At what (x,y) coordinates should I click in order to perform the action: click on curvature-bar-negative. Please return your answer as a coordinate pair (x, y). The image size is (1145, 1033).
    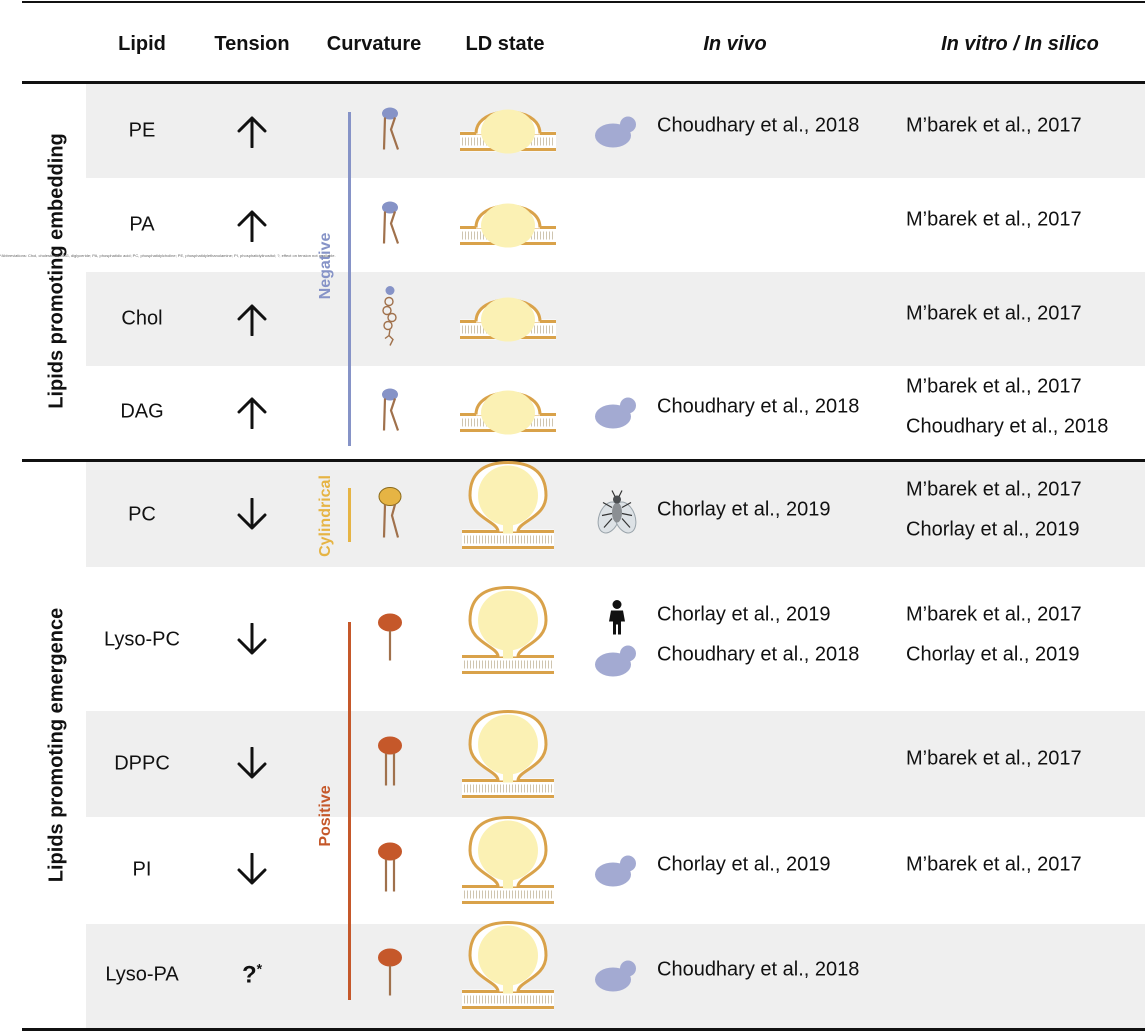
    Looking at the image, I should click on (349, 279).